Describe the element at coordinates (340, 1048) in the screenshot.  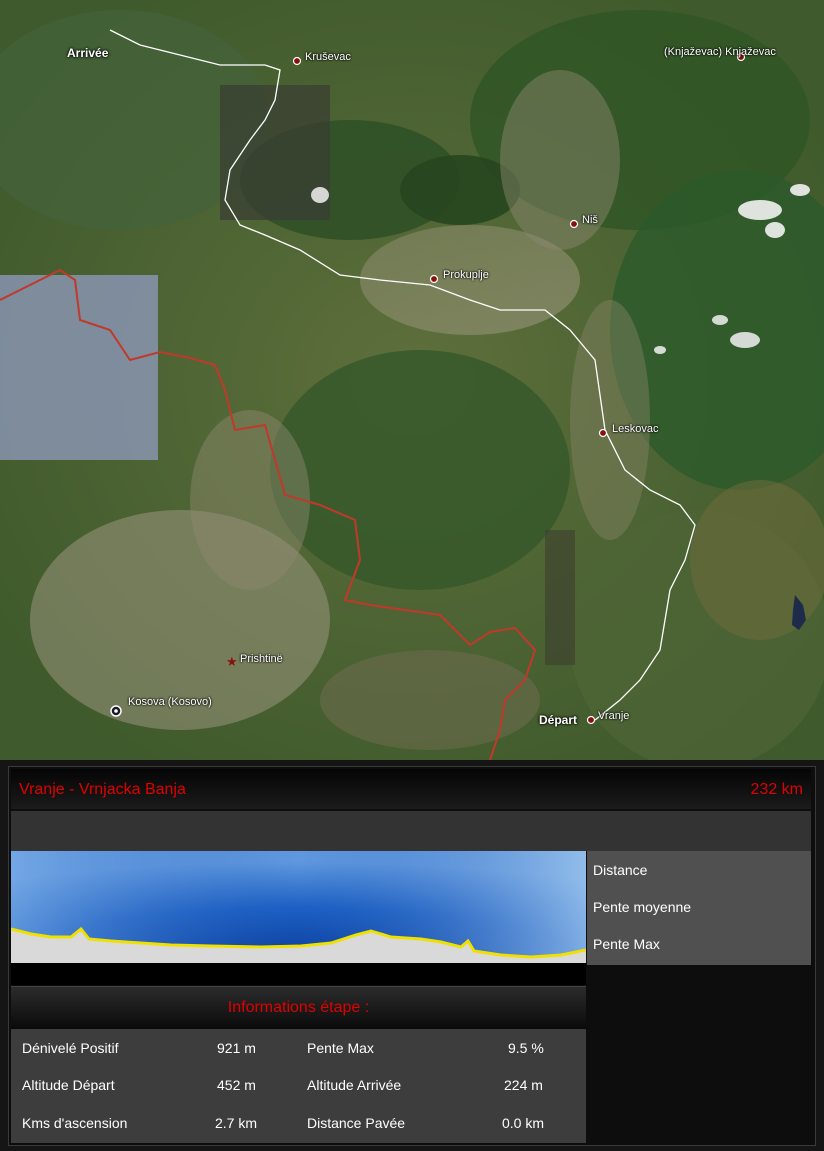
I see `info-label-pente-max: Pente Max` at that location.